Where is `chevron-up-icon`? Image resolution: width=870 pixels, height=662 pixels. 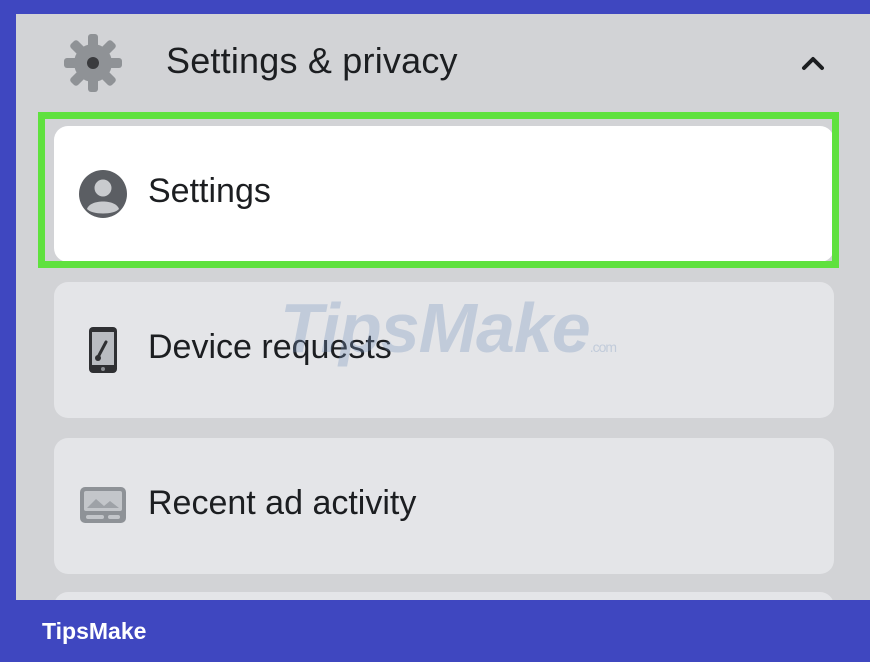
chevron-up-icon is located at coordinates (813, 63).